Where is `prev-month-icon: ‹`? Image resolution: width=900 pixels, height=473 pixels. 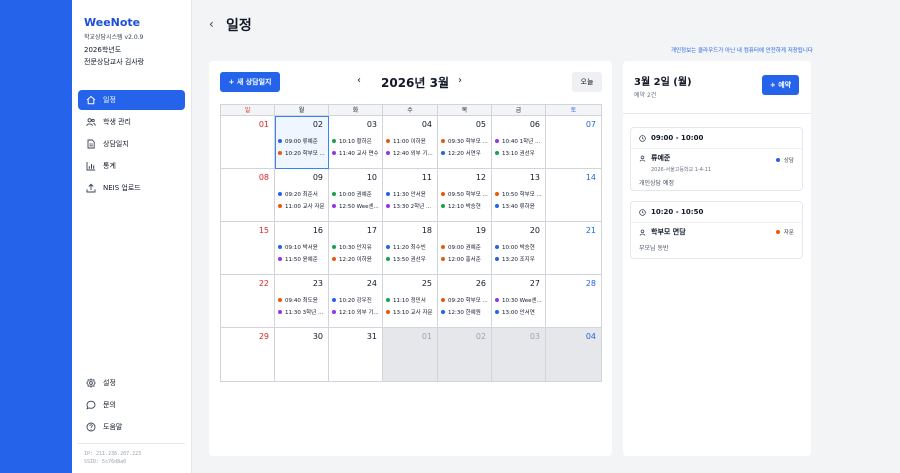 prev-month-icon: ‹ is located at coordinates (359, 80).